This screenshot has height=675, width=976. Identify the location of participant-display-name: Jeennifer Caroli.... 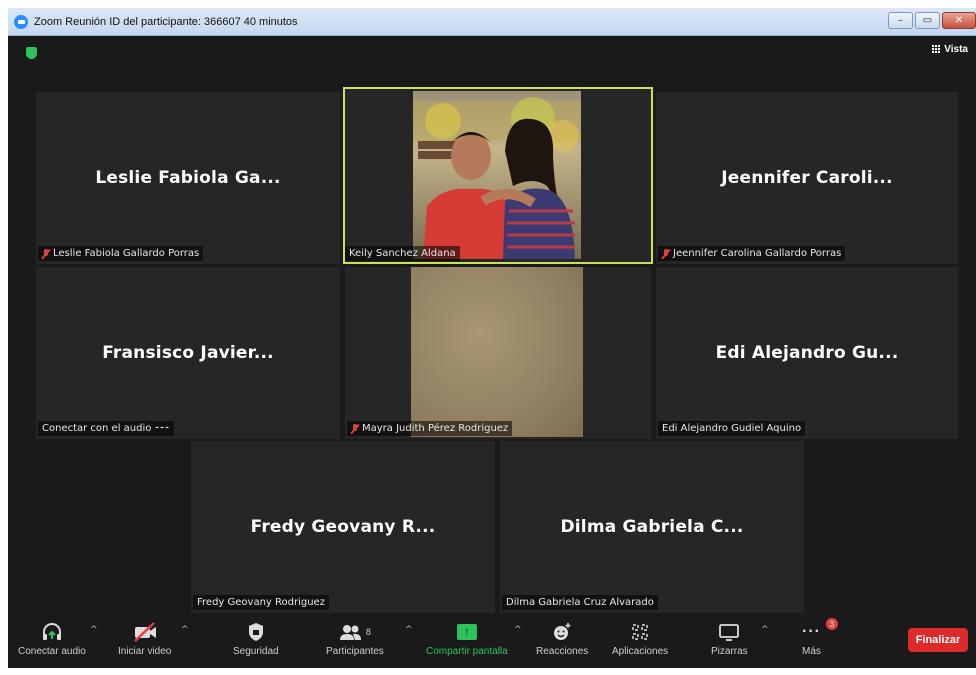
(807, 178).